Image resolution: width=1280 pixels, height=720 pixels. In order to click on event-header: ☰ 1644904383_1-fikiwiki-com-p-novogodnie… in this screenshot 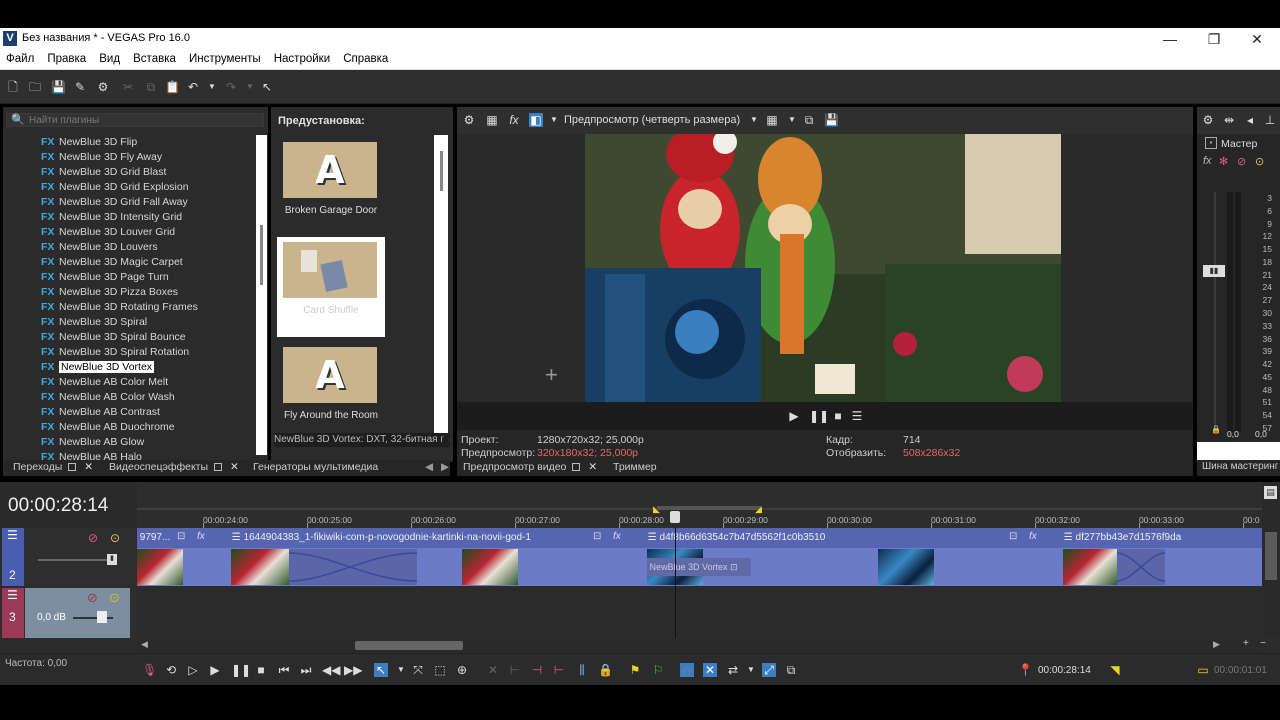, I will do `click(437, 538)`.